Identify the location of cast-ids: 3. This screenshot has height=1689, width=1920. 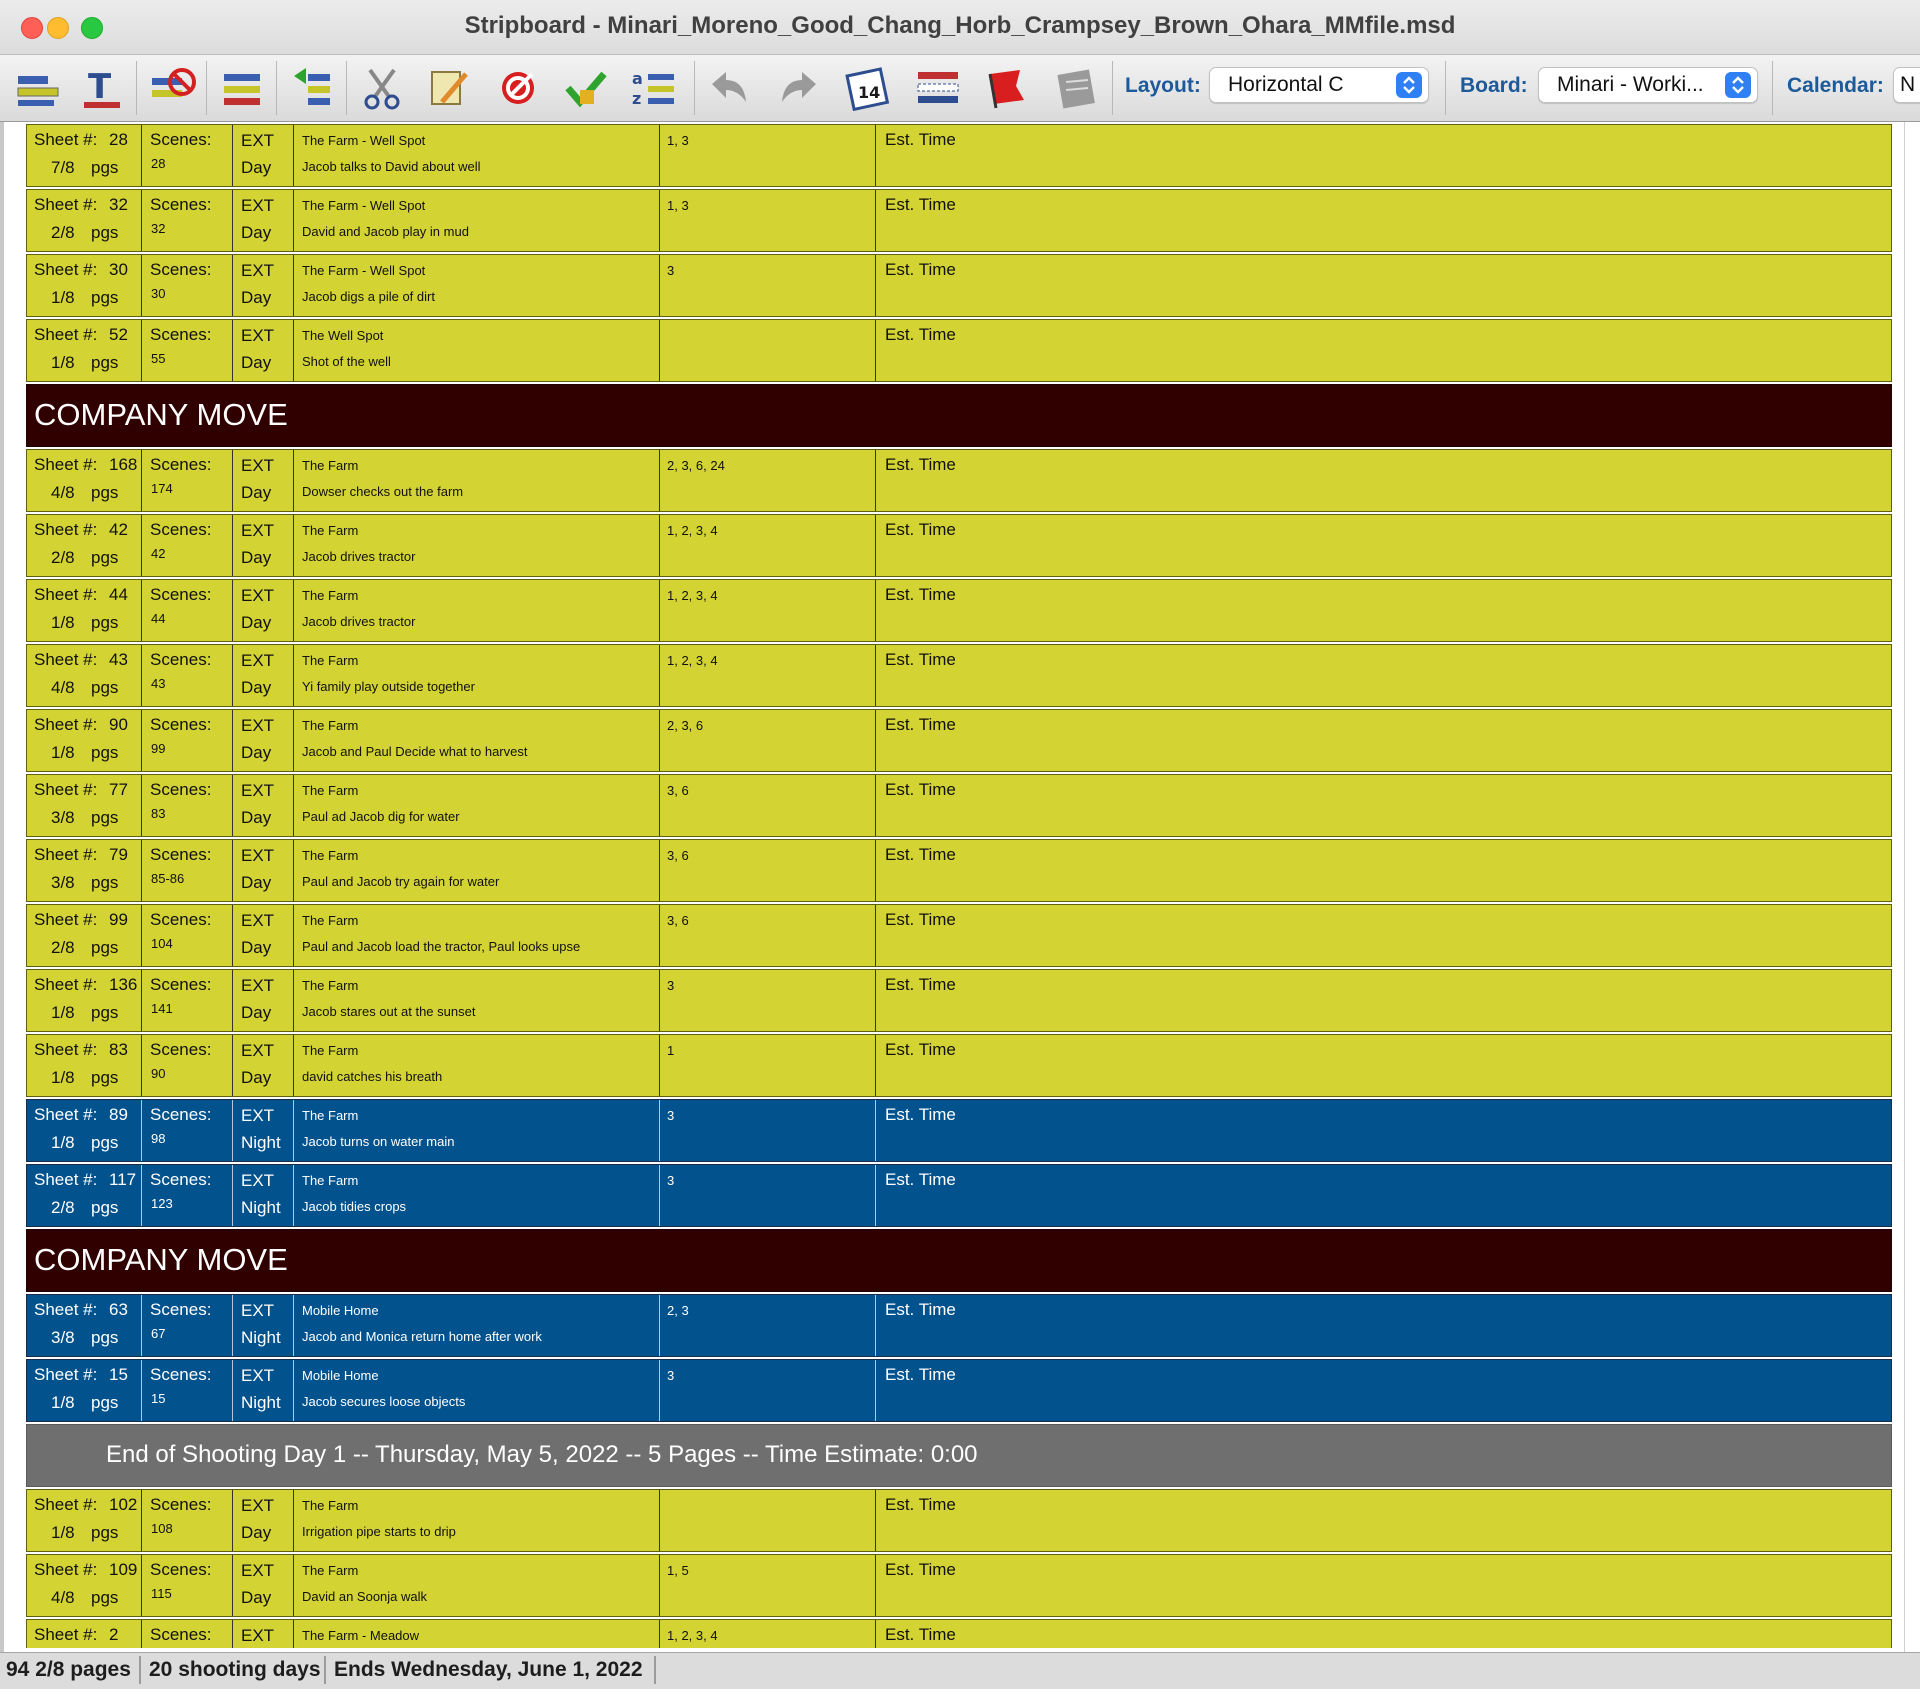
(671, 1115).